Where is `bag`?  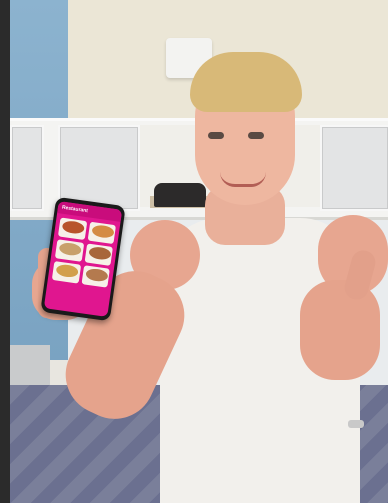
bag is located at coordinates (180, 195).